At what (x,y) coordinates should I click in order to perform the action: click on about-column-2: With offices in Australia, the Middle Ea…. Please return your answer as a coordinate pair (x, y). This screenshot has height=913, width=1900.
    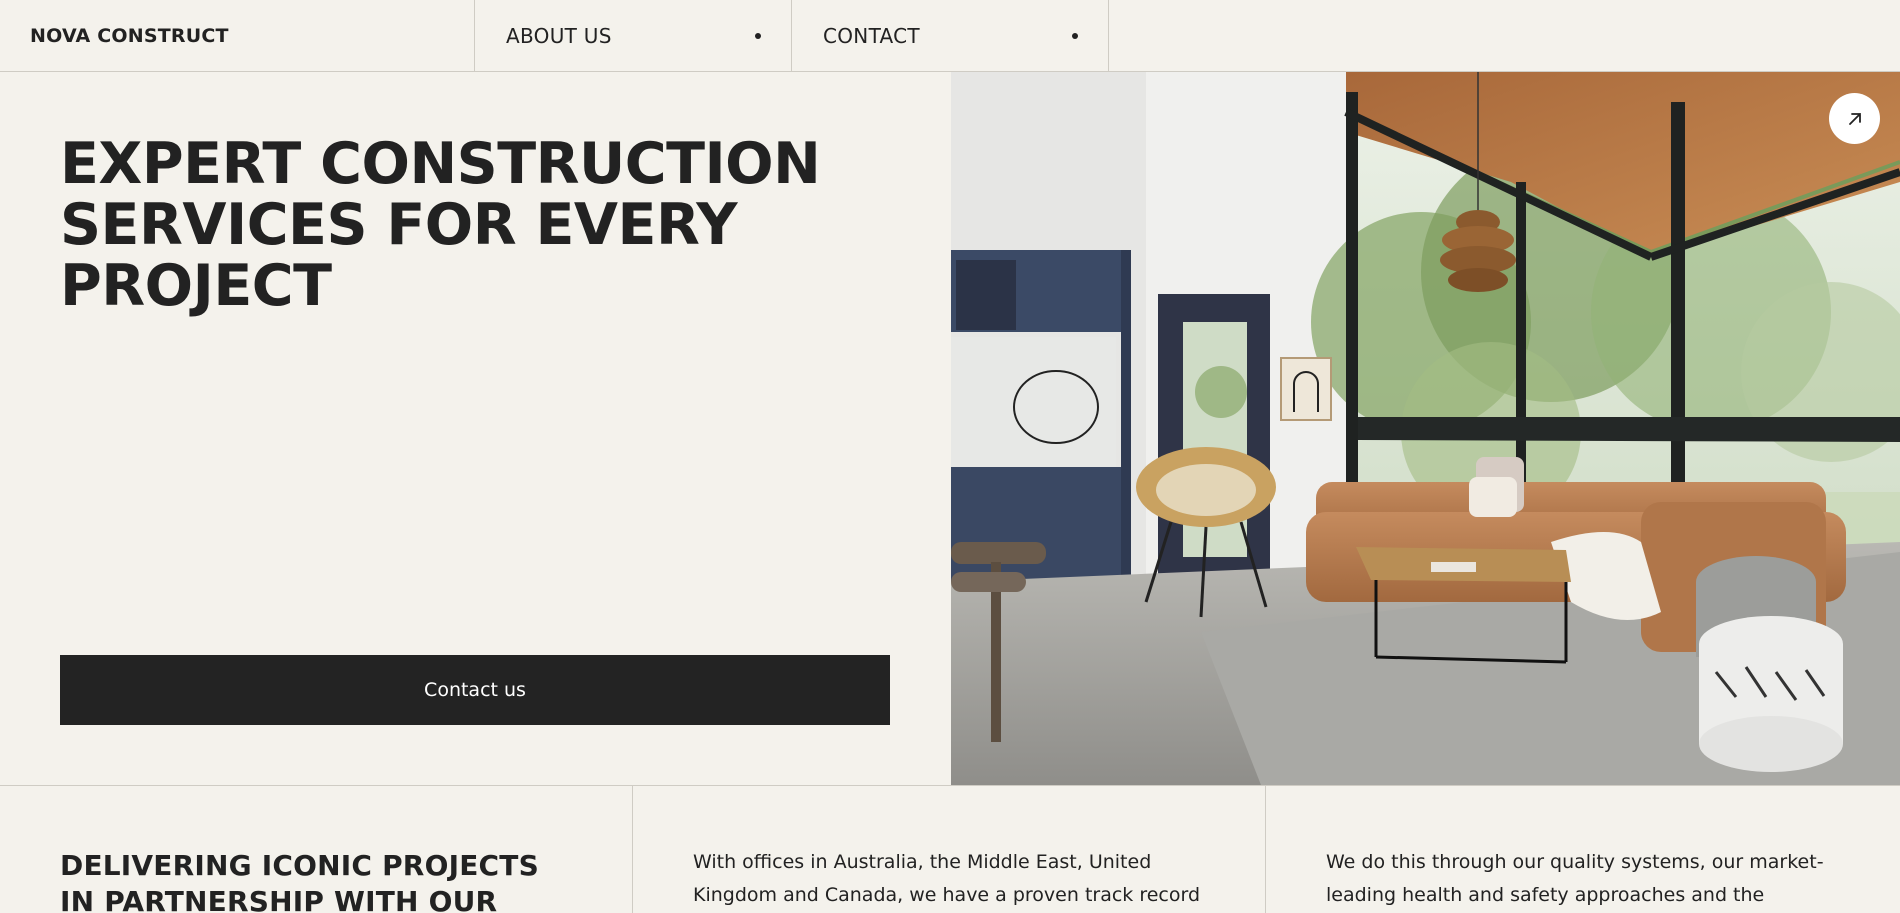
    Looking at the image, I should click on (949, 849).